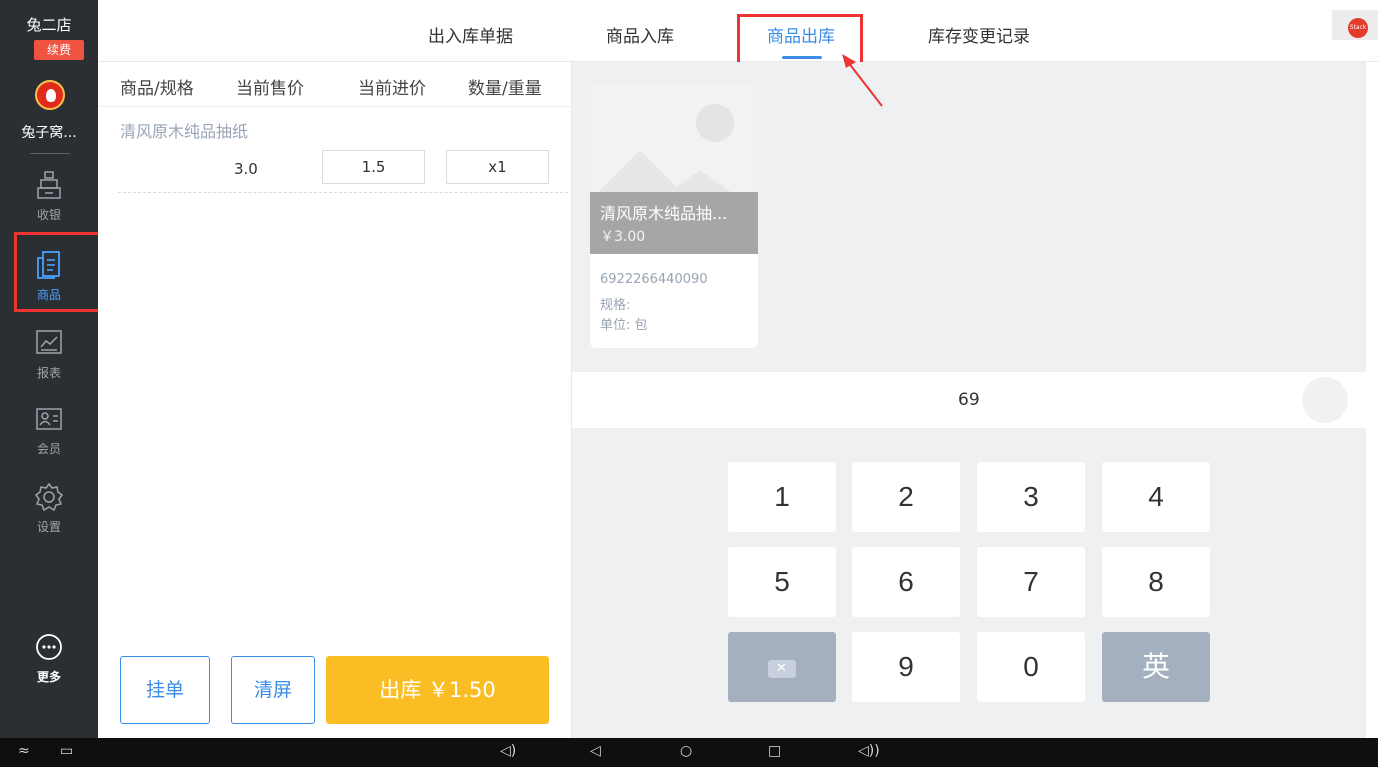 This screenshot has width=1378, height=767. I want to click on cash-register-icon, so click(49, 185).